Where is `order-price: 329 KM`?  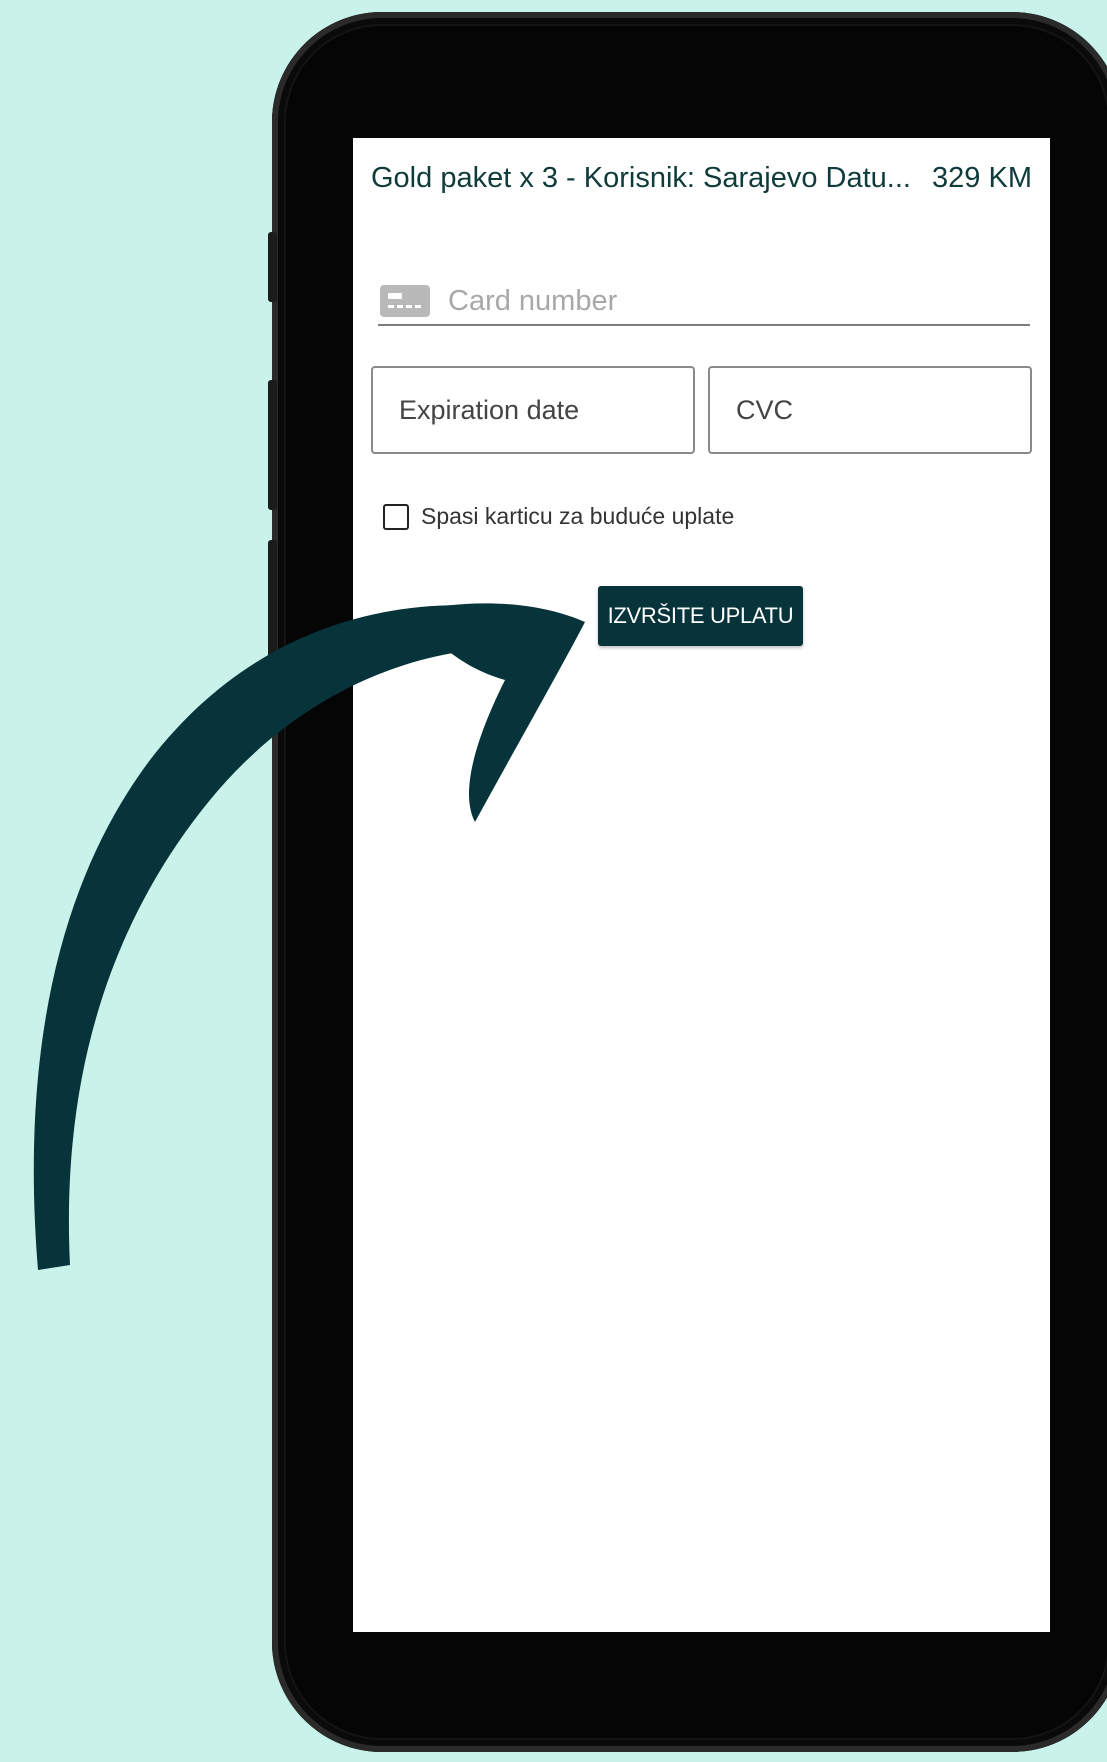
order-price: 329 KM is located at coordinates (982, 177).